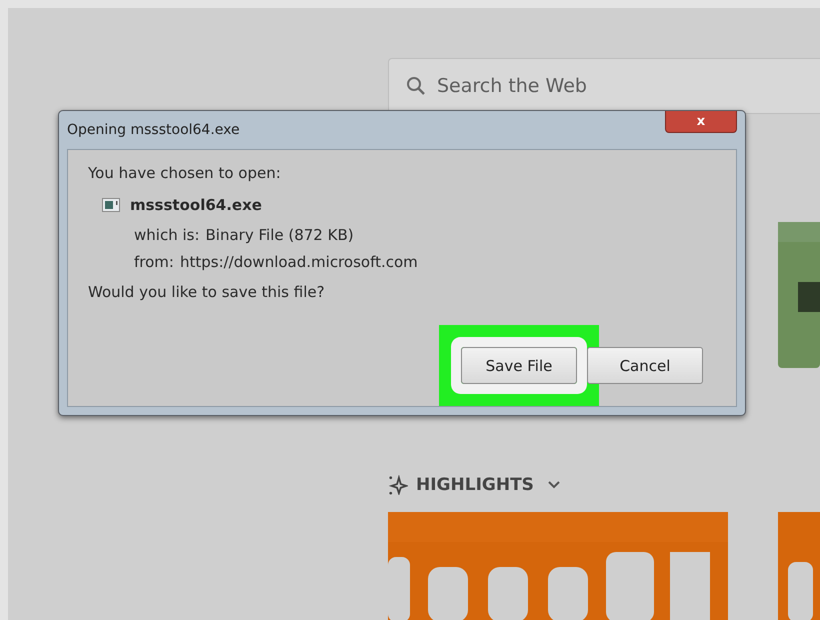 The image size is (820, 620). What do you see at coordinates (196, 205) in the screenshot?
I see `file-name: mssstool64.exe` at bounding box center [196, 205].